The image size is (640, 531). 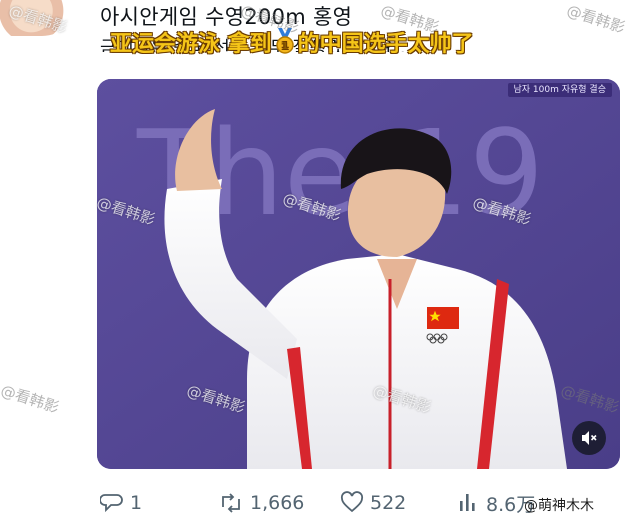 I want to click on speaker-muted-icon, so click(x=589, y=438).